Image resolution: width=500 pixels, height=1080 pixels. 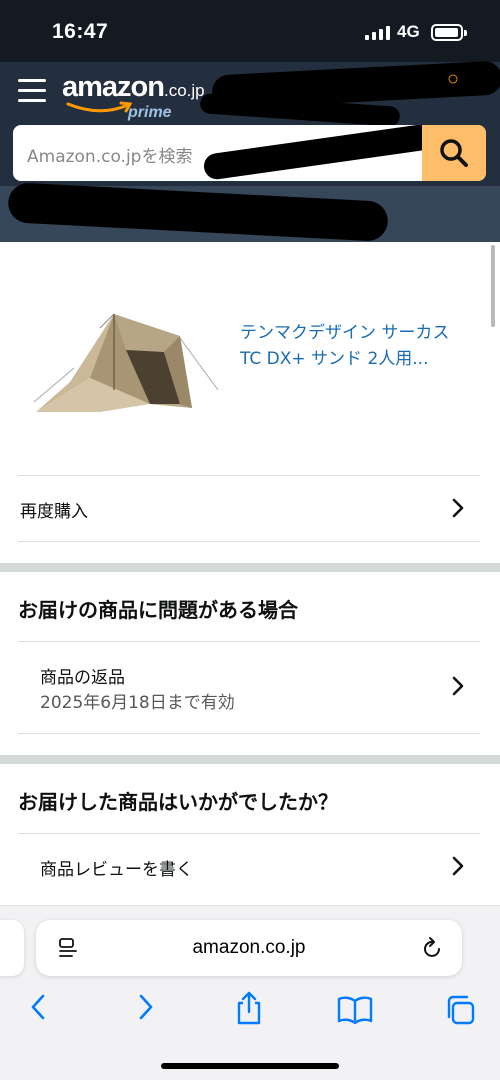 I want to click on clock: 16:47, so click(x=80, y=31).